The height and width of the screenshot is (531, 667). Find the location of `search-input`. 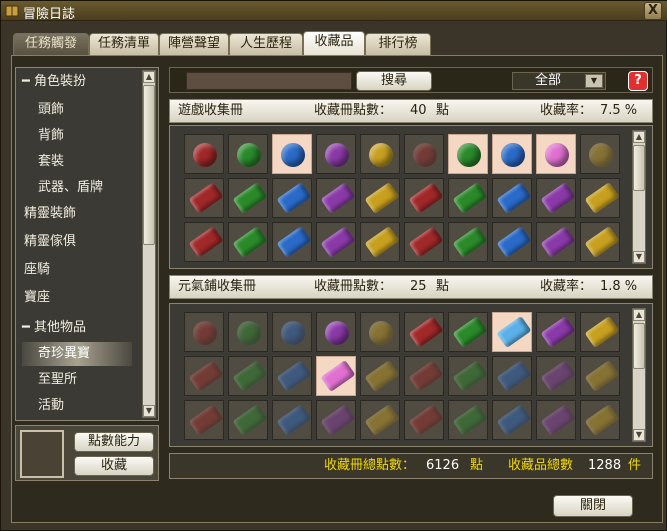

search-input is located at coordinates (269, 81).